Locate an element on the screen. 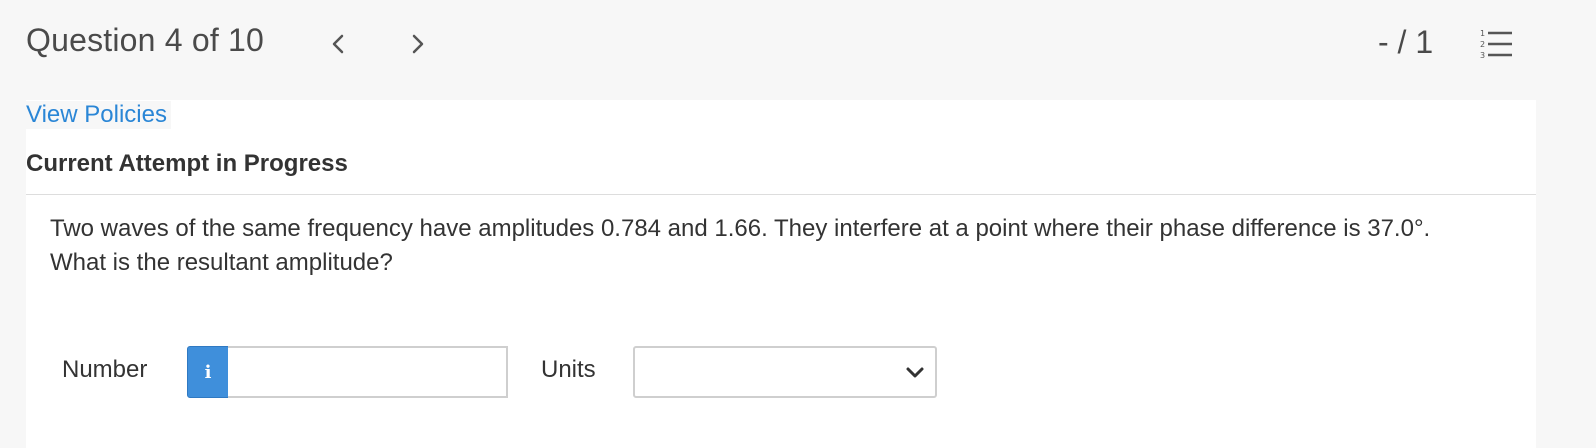 This screenshot has height=448, width=1596. score-display: - / 1 is located at coordinates (1406, 42).